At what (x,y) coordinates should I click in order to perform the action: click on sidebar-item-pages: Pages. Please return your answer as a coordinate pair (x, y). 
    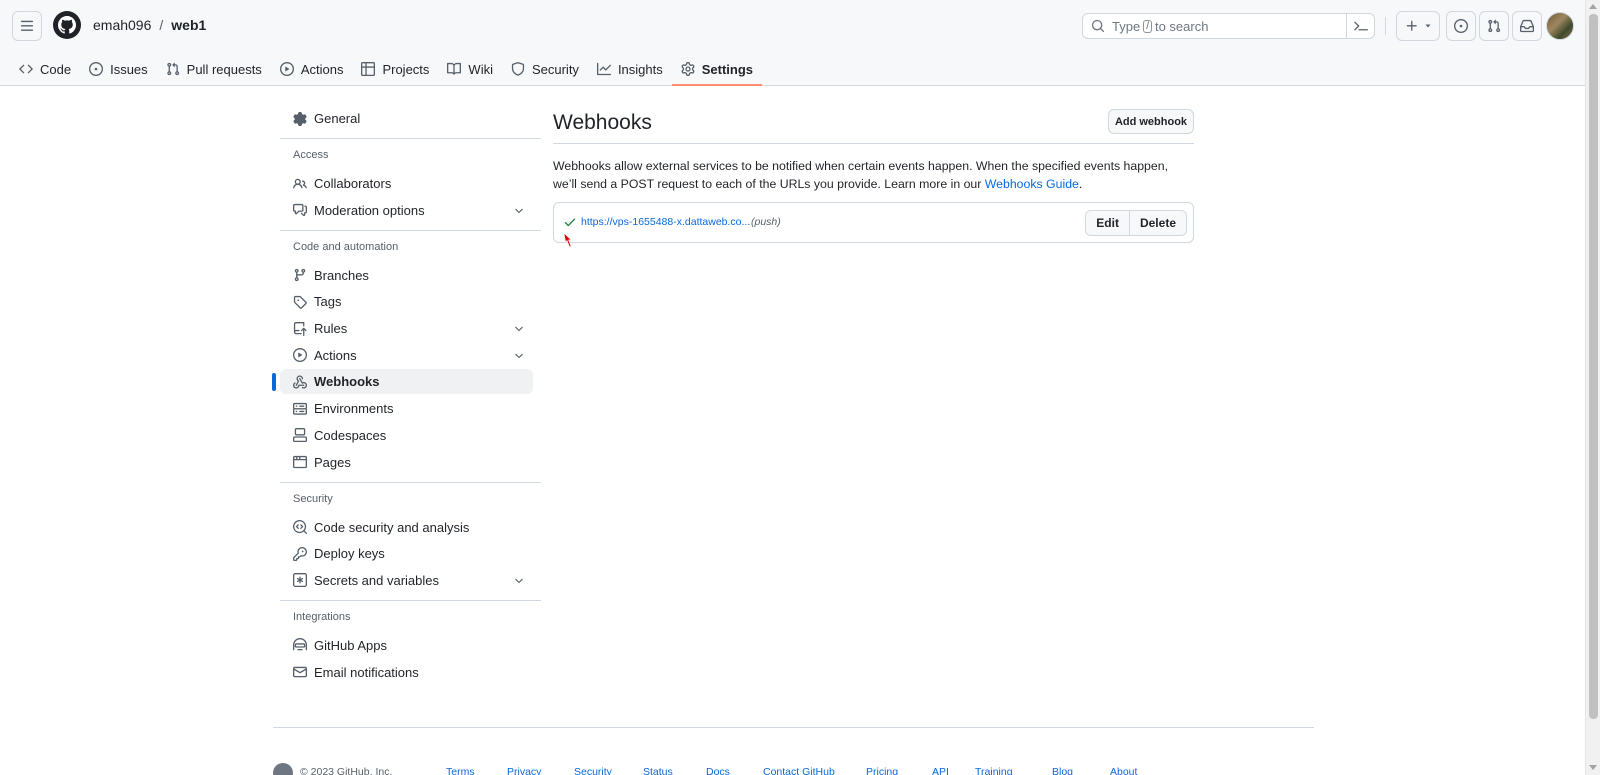
    Looking at the image, I should click on (406, 462).